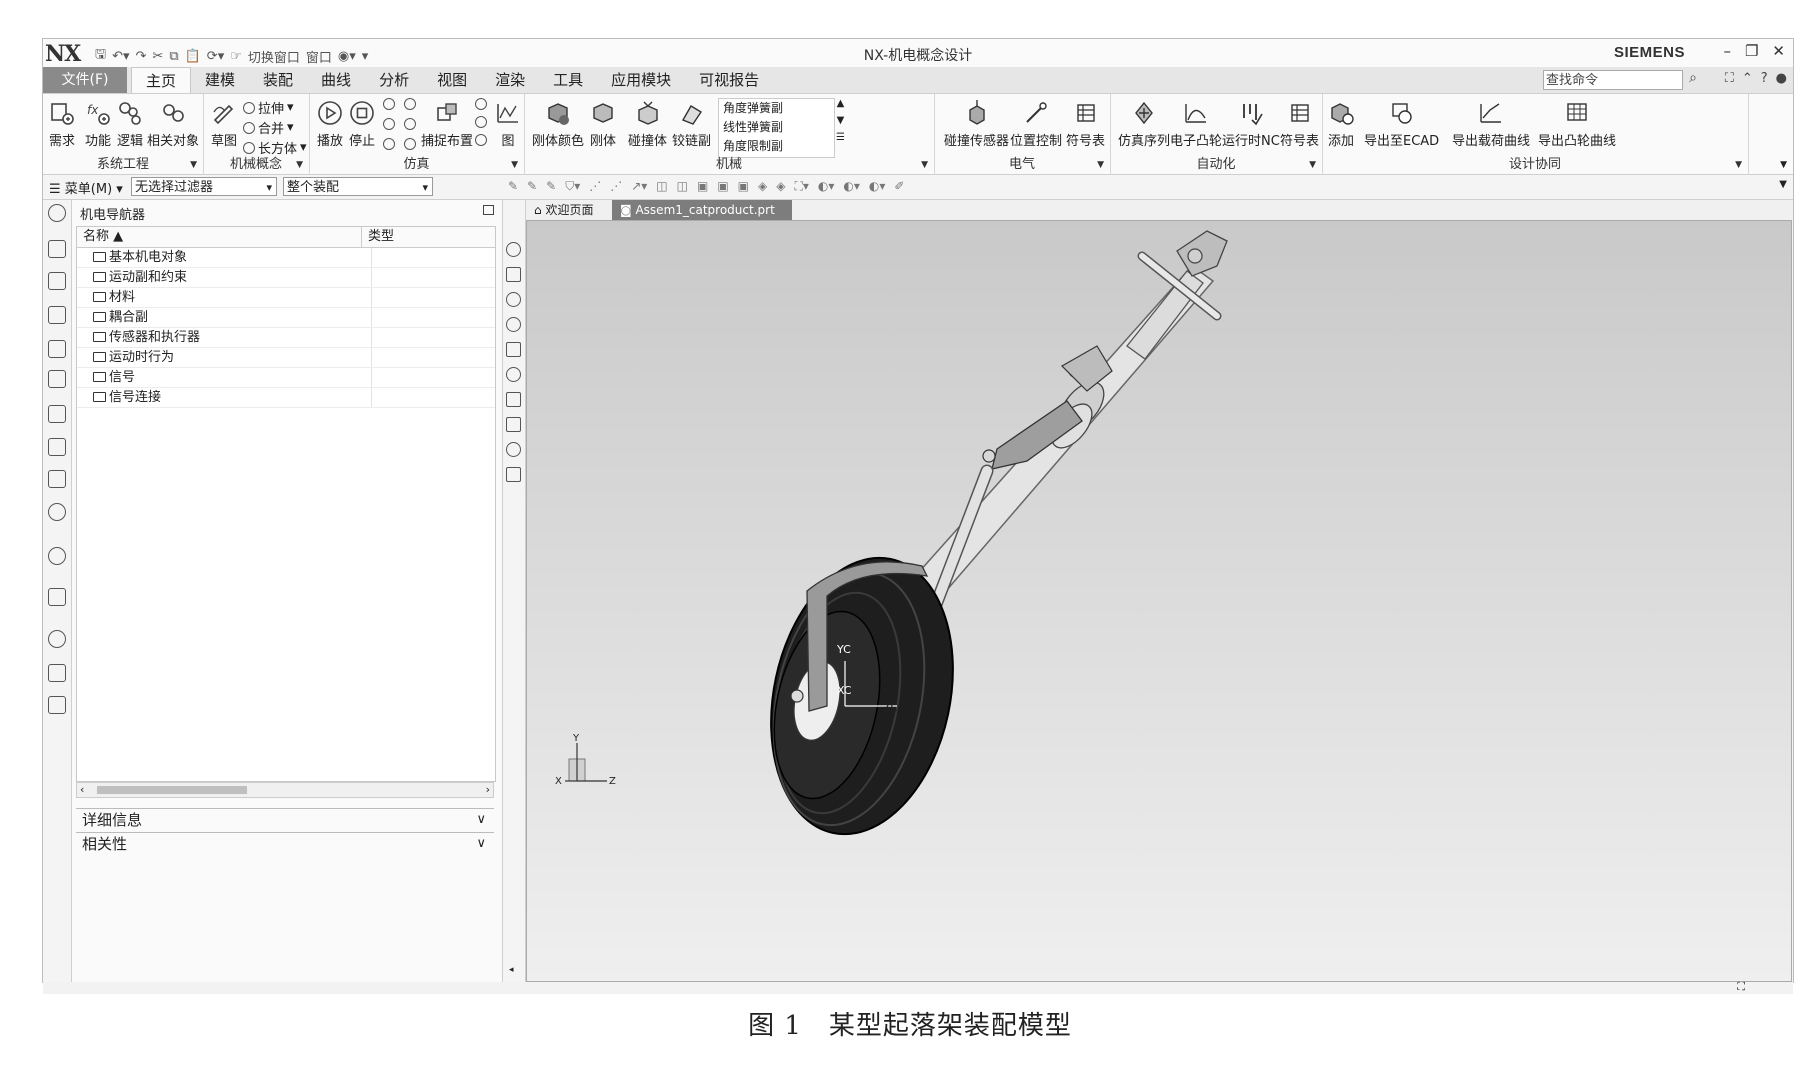 The height and width of the screenshot is (1065, 1820). I want to click on render-icon: ◐▾, so click(826, 186).